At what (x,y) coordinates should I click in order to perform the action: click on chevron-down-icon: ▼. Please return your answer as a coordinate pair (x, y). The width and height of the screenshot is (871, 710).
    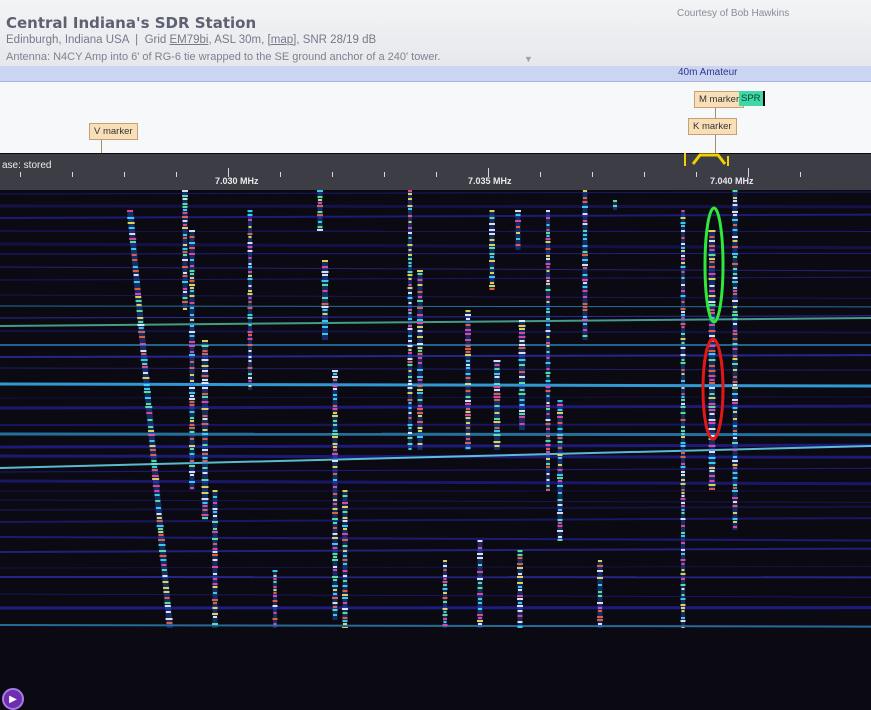
    Looking at the image, I should click on (528, 59).